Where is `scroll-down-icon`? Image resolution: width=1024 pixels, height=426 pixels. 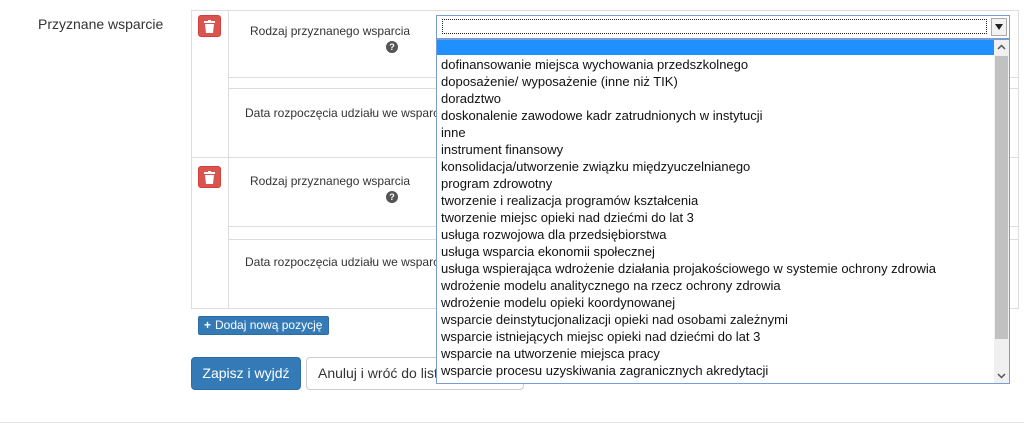
scroll-down-icon is located at coordinates (1001, 375).